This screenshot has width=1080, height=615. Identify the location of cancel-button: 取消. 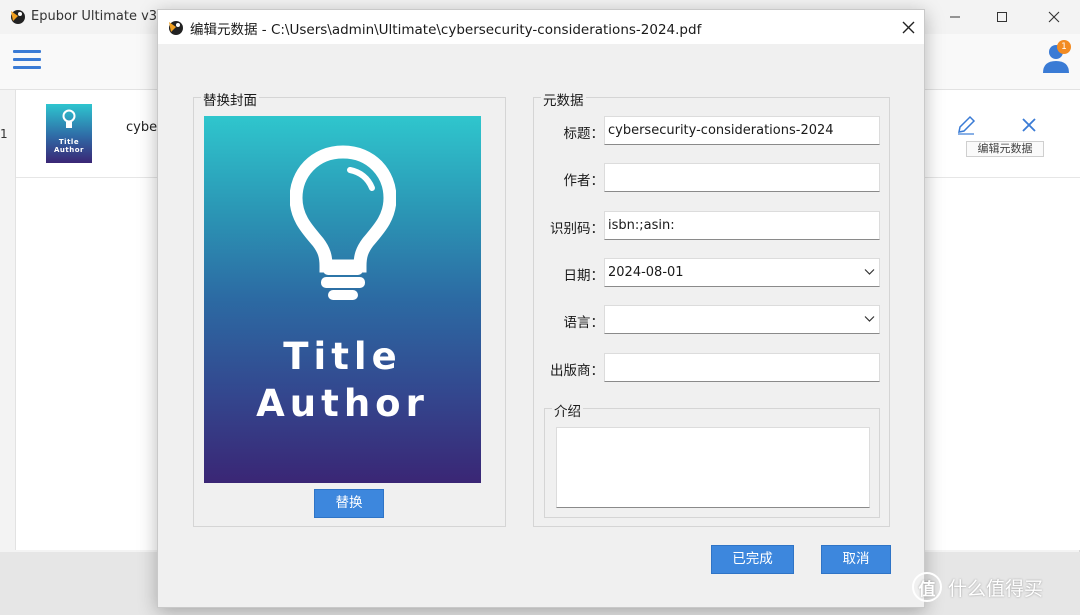
(856, 559).